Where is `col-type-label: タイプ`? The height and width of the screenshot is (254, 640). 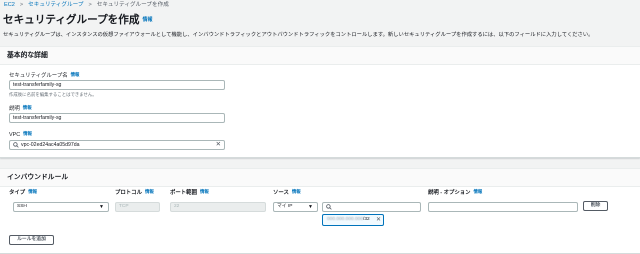
col-type-label: タイプ is located at coordinates (17, 193).